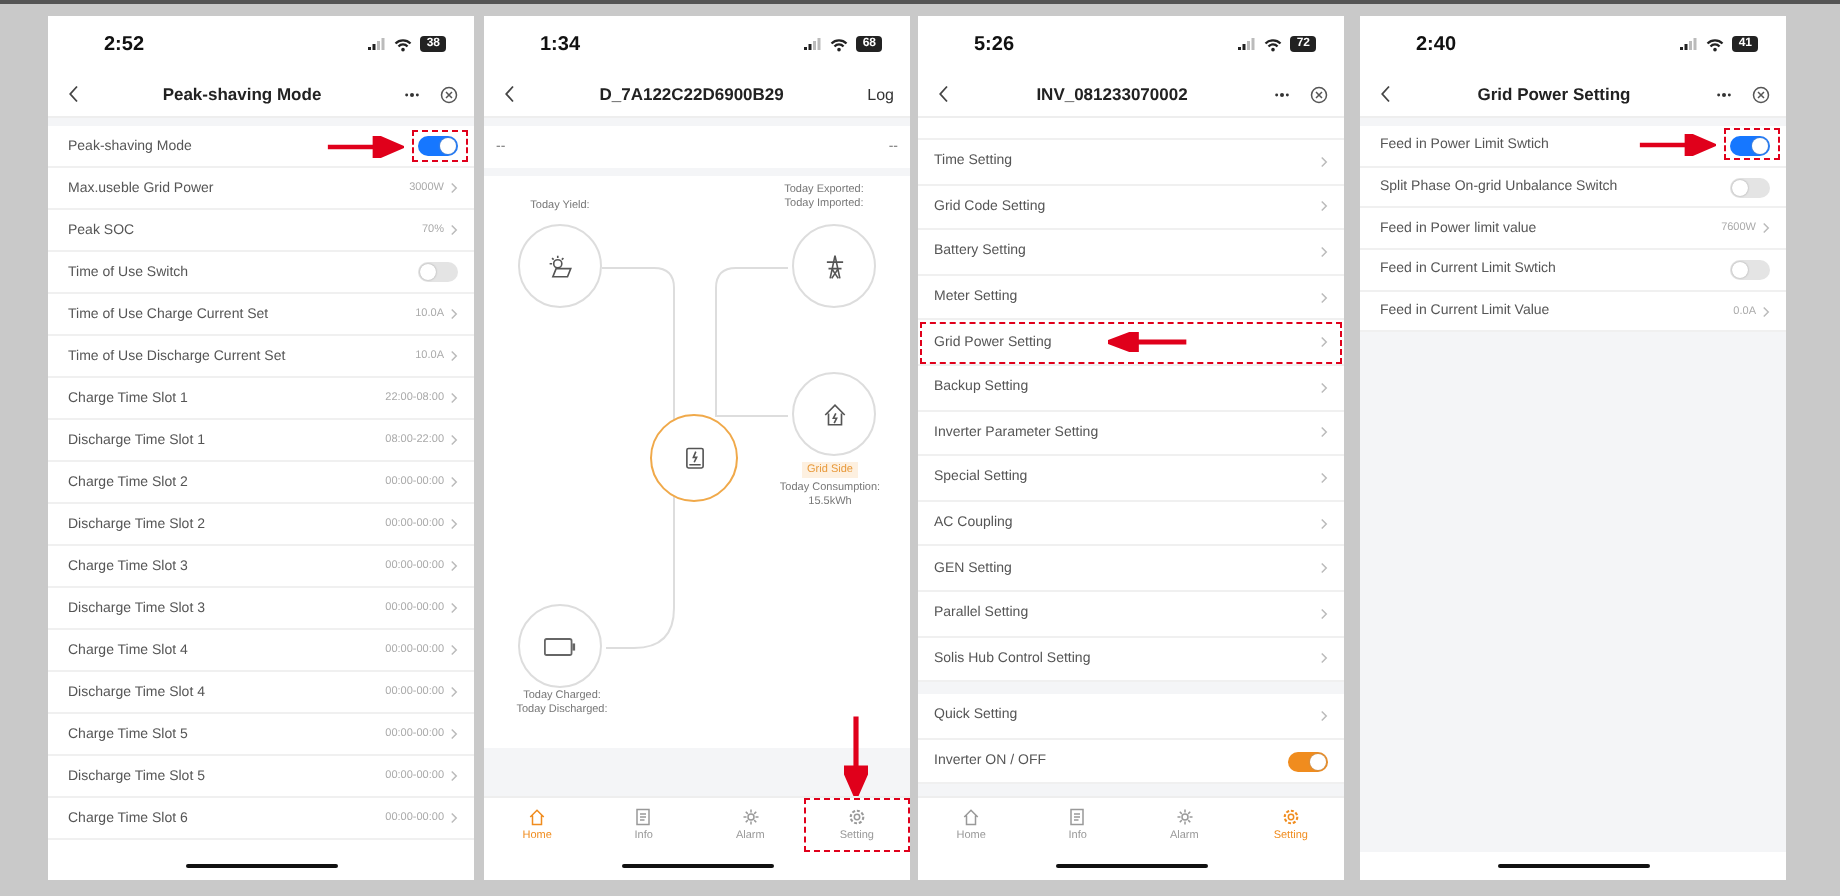 Image resolution: width=1840 pixels, height=896 pixels. I want to click on load-node, so click(834, 414).